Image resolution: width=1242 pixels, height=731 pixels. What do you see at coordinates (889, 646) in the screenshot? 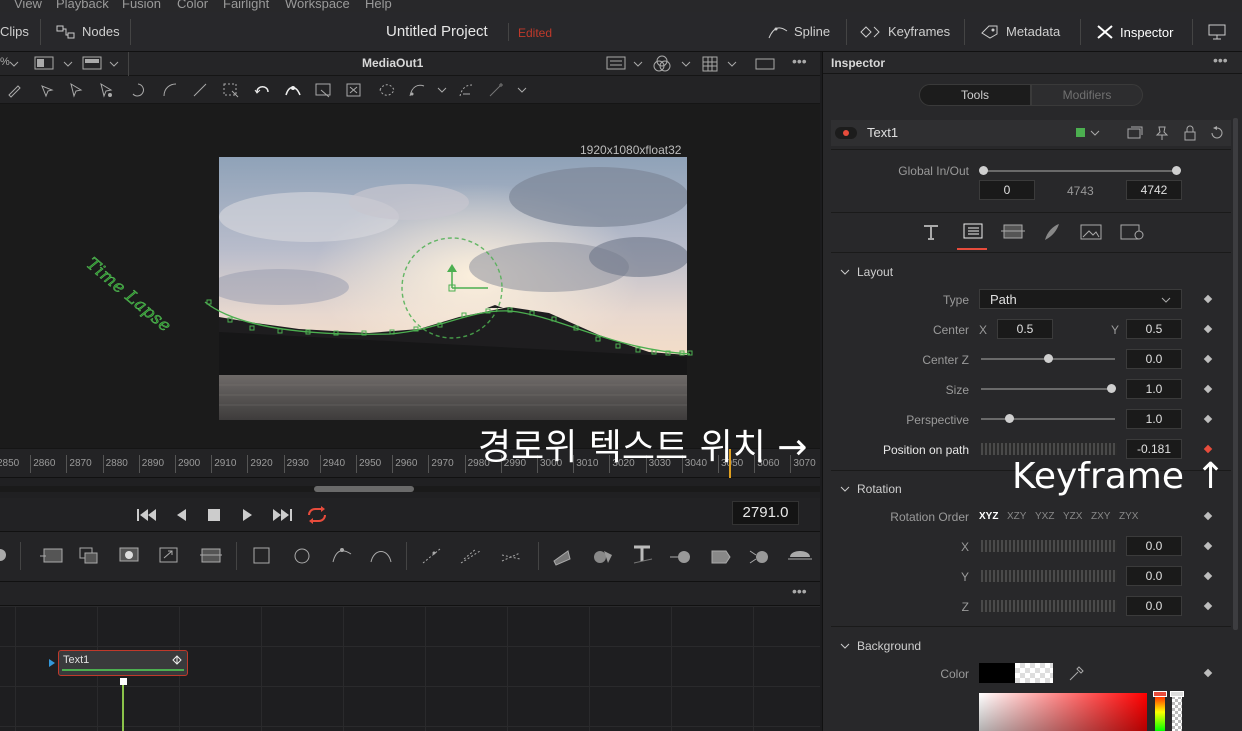
I see `background-section-title: Background` at bounding box center [889, 646].